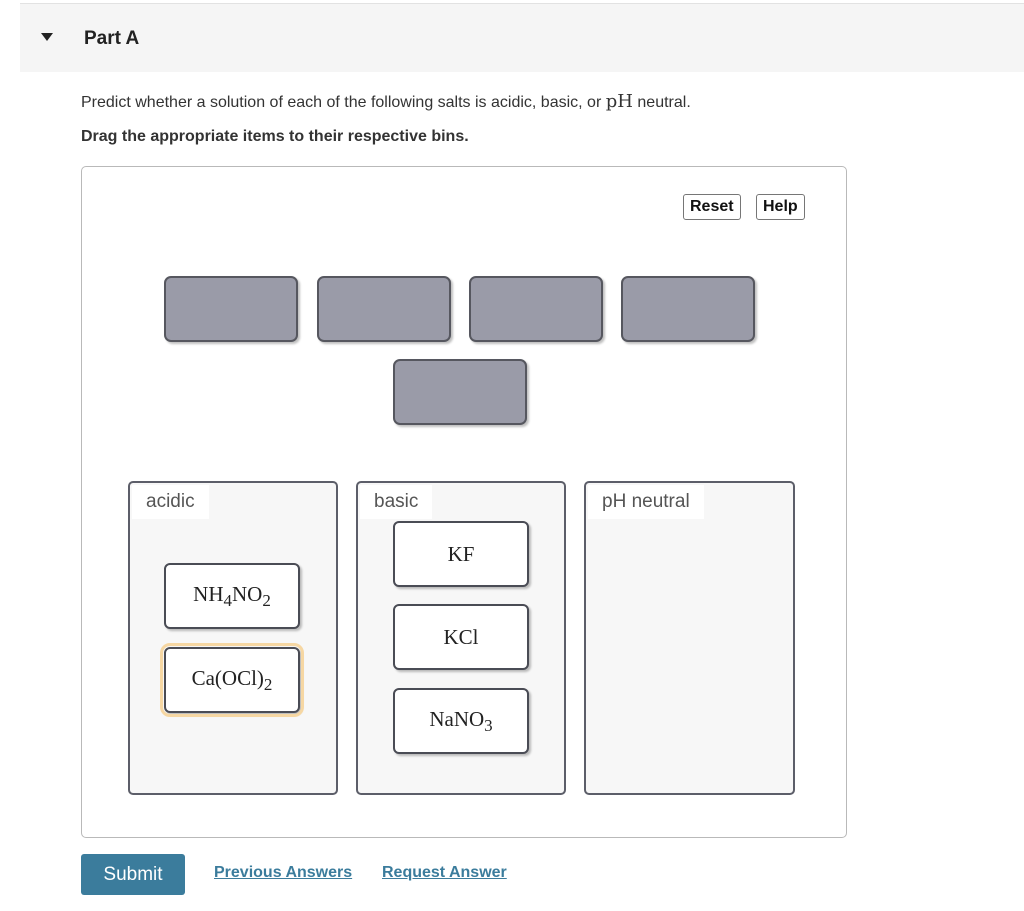 This screenshot has width=1024, height=911. What do you see at coordinates (396, 502) in the screenshot?
I see `bin-label: basic` at bounding box center [396, 502].